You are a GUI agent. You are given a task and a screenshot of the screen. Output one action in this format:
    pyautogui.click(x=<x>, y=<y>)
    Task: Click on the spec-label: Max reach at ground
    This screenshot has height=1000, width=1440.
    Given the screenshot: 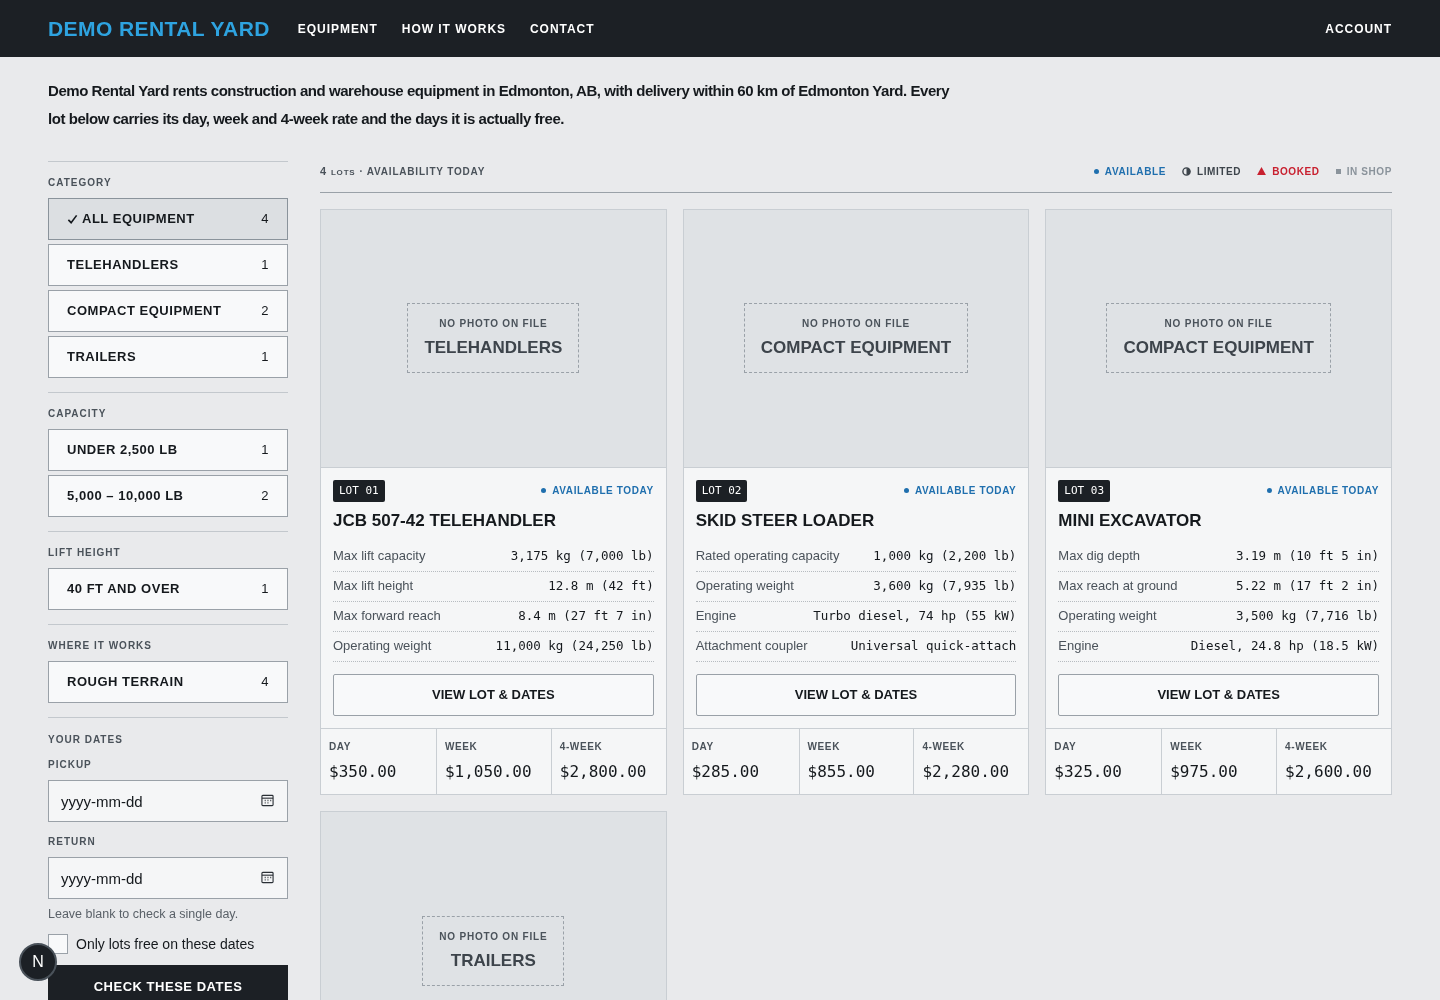 What is the action you would take?
    pyautogui.click(x=1118, y=586)
    